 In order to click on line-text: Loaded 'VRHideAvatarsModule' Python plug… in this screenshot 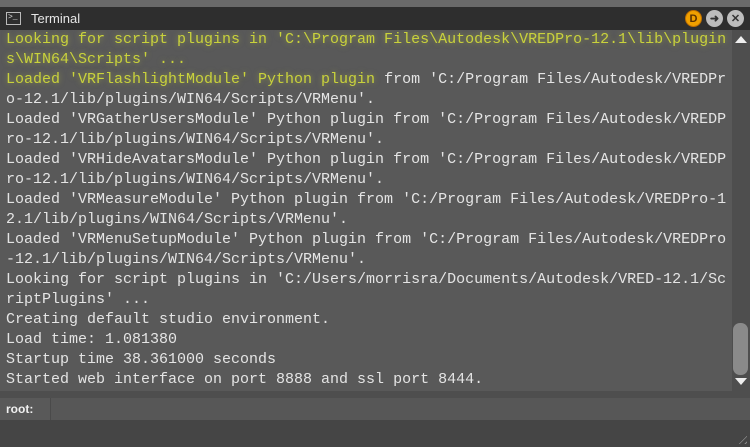, I will do `click(366, 159)`.